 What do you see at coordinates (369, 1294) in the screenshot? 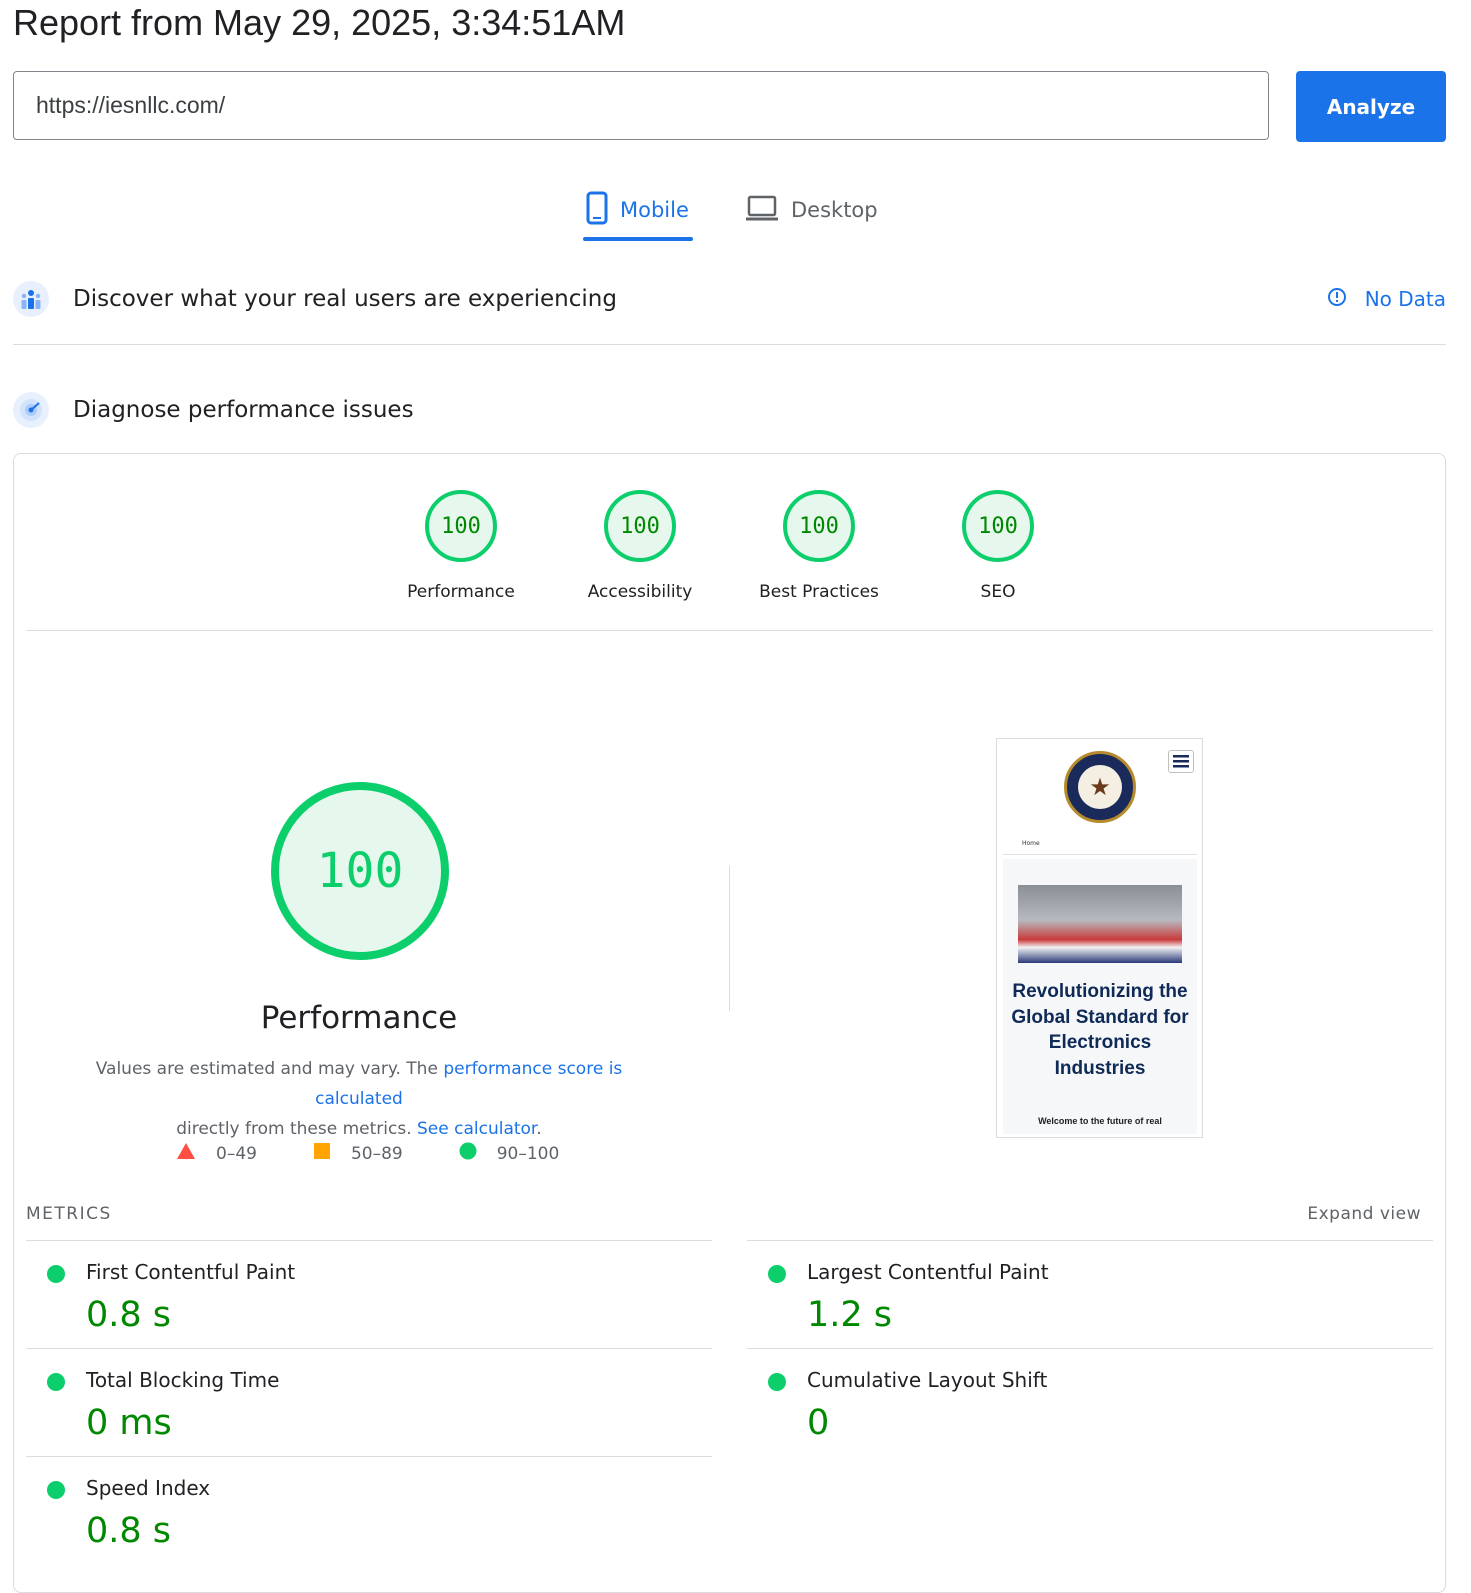
I see `metric-fcp: First Contentful Paint 0.8 s` at bounding box center [369, 1294].